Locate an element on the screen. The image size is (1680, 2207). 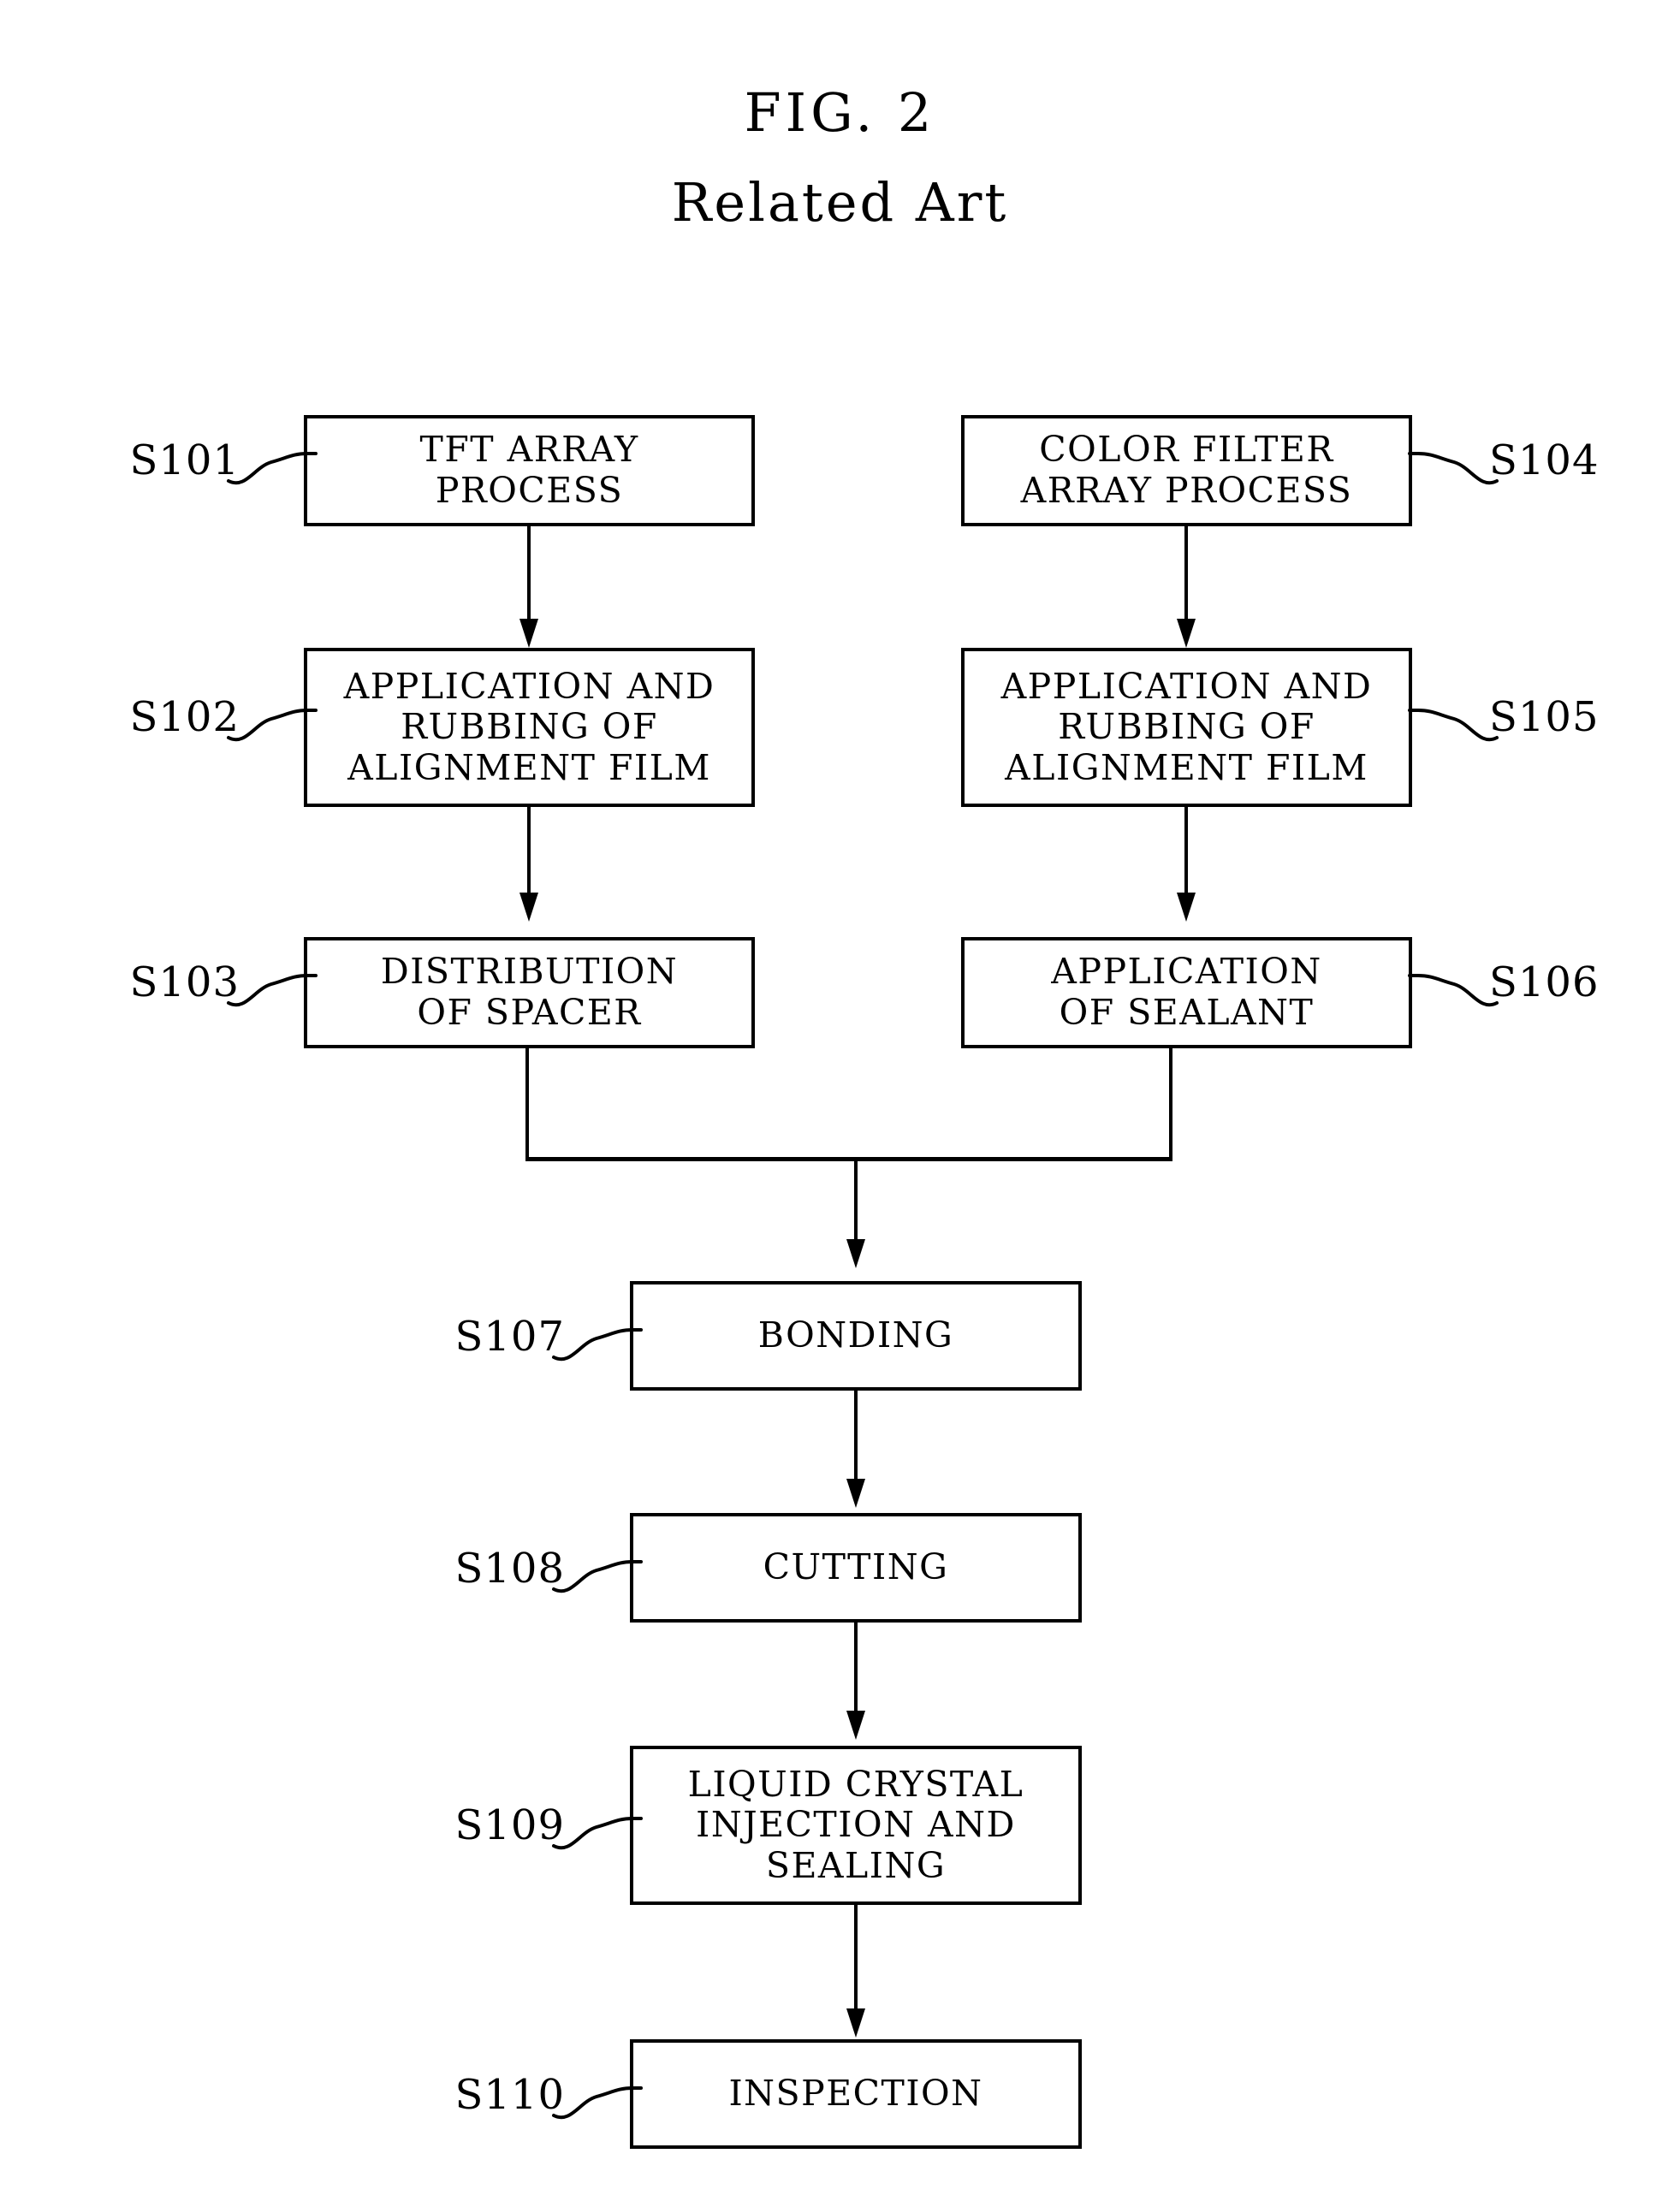
process-box-s109: LIQUID CRYSTAL INJECTION AND SEALING is located at coordinates (856, 1826).